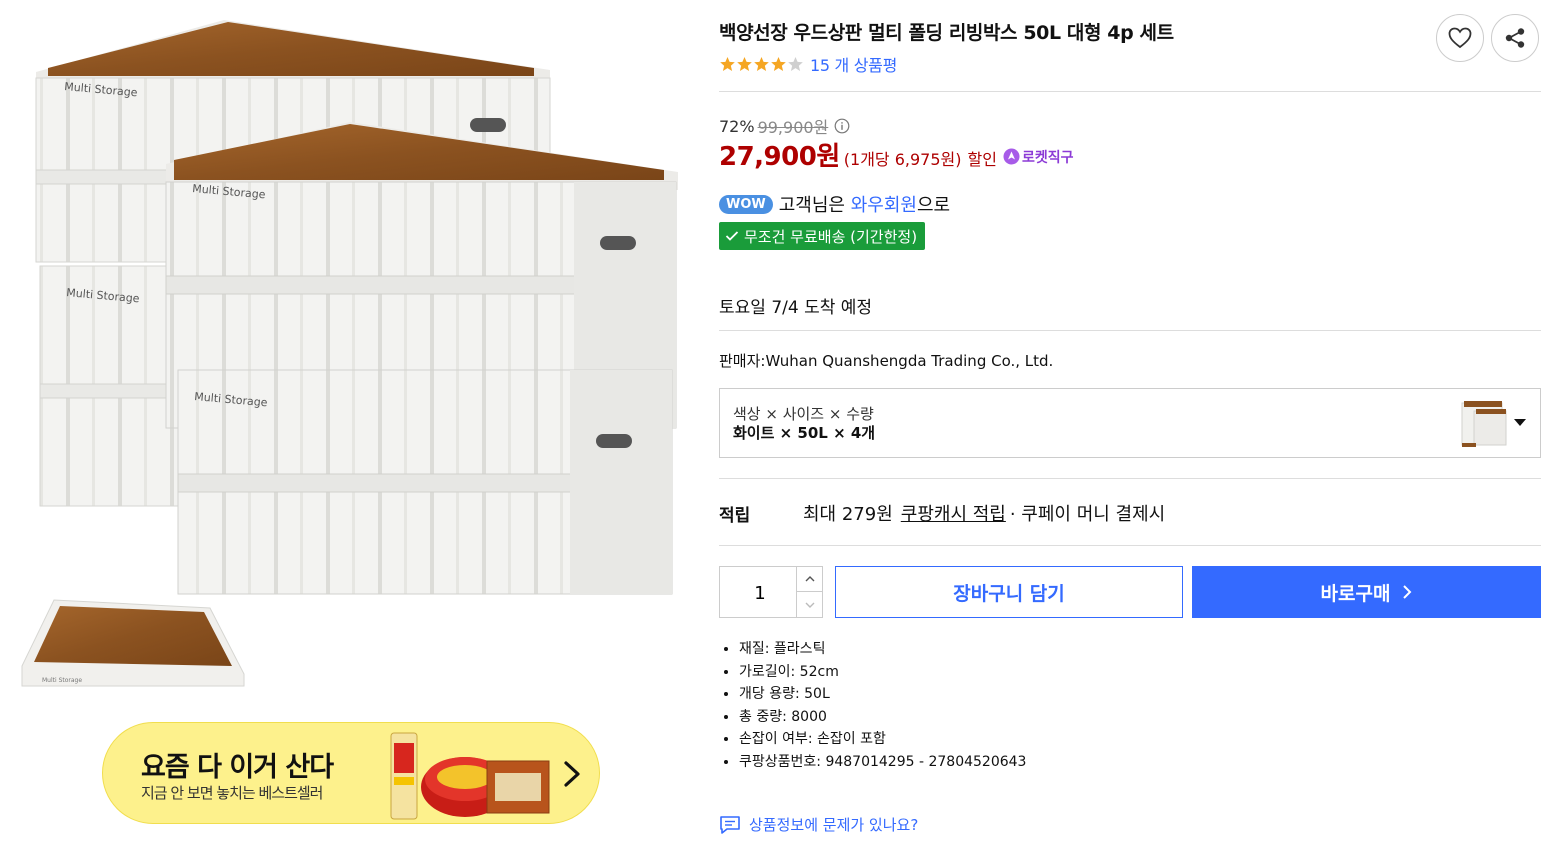 The height and width of the screenshot is (850, 1561). I want to click on spec-item: 쿠팡상품번호: 9487014295 - 27804520643, so click(882, 762).